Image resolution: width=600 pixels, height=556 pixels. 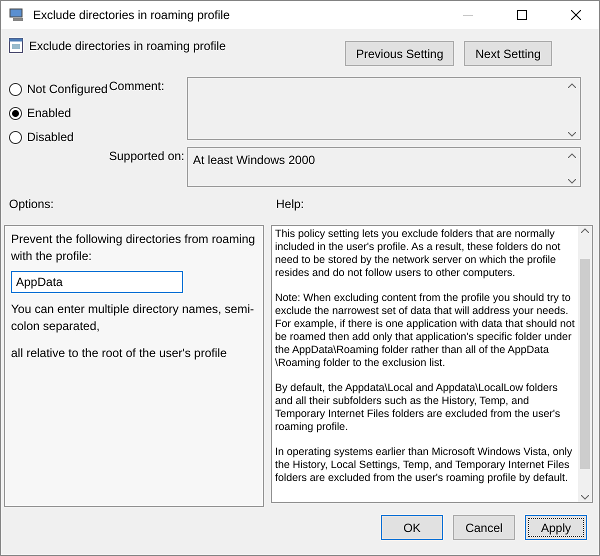 I want to click on radio-label: Not Configured, so click(x=67, y=89).